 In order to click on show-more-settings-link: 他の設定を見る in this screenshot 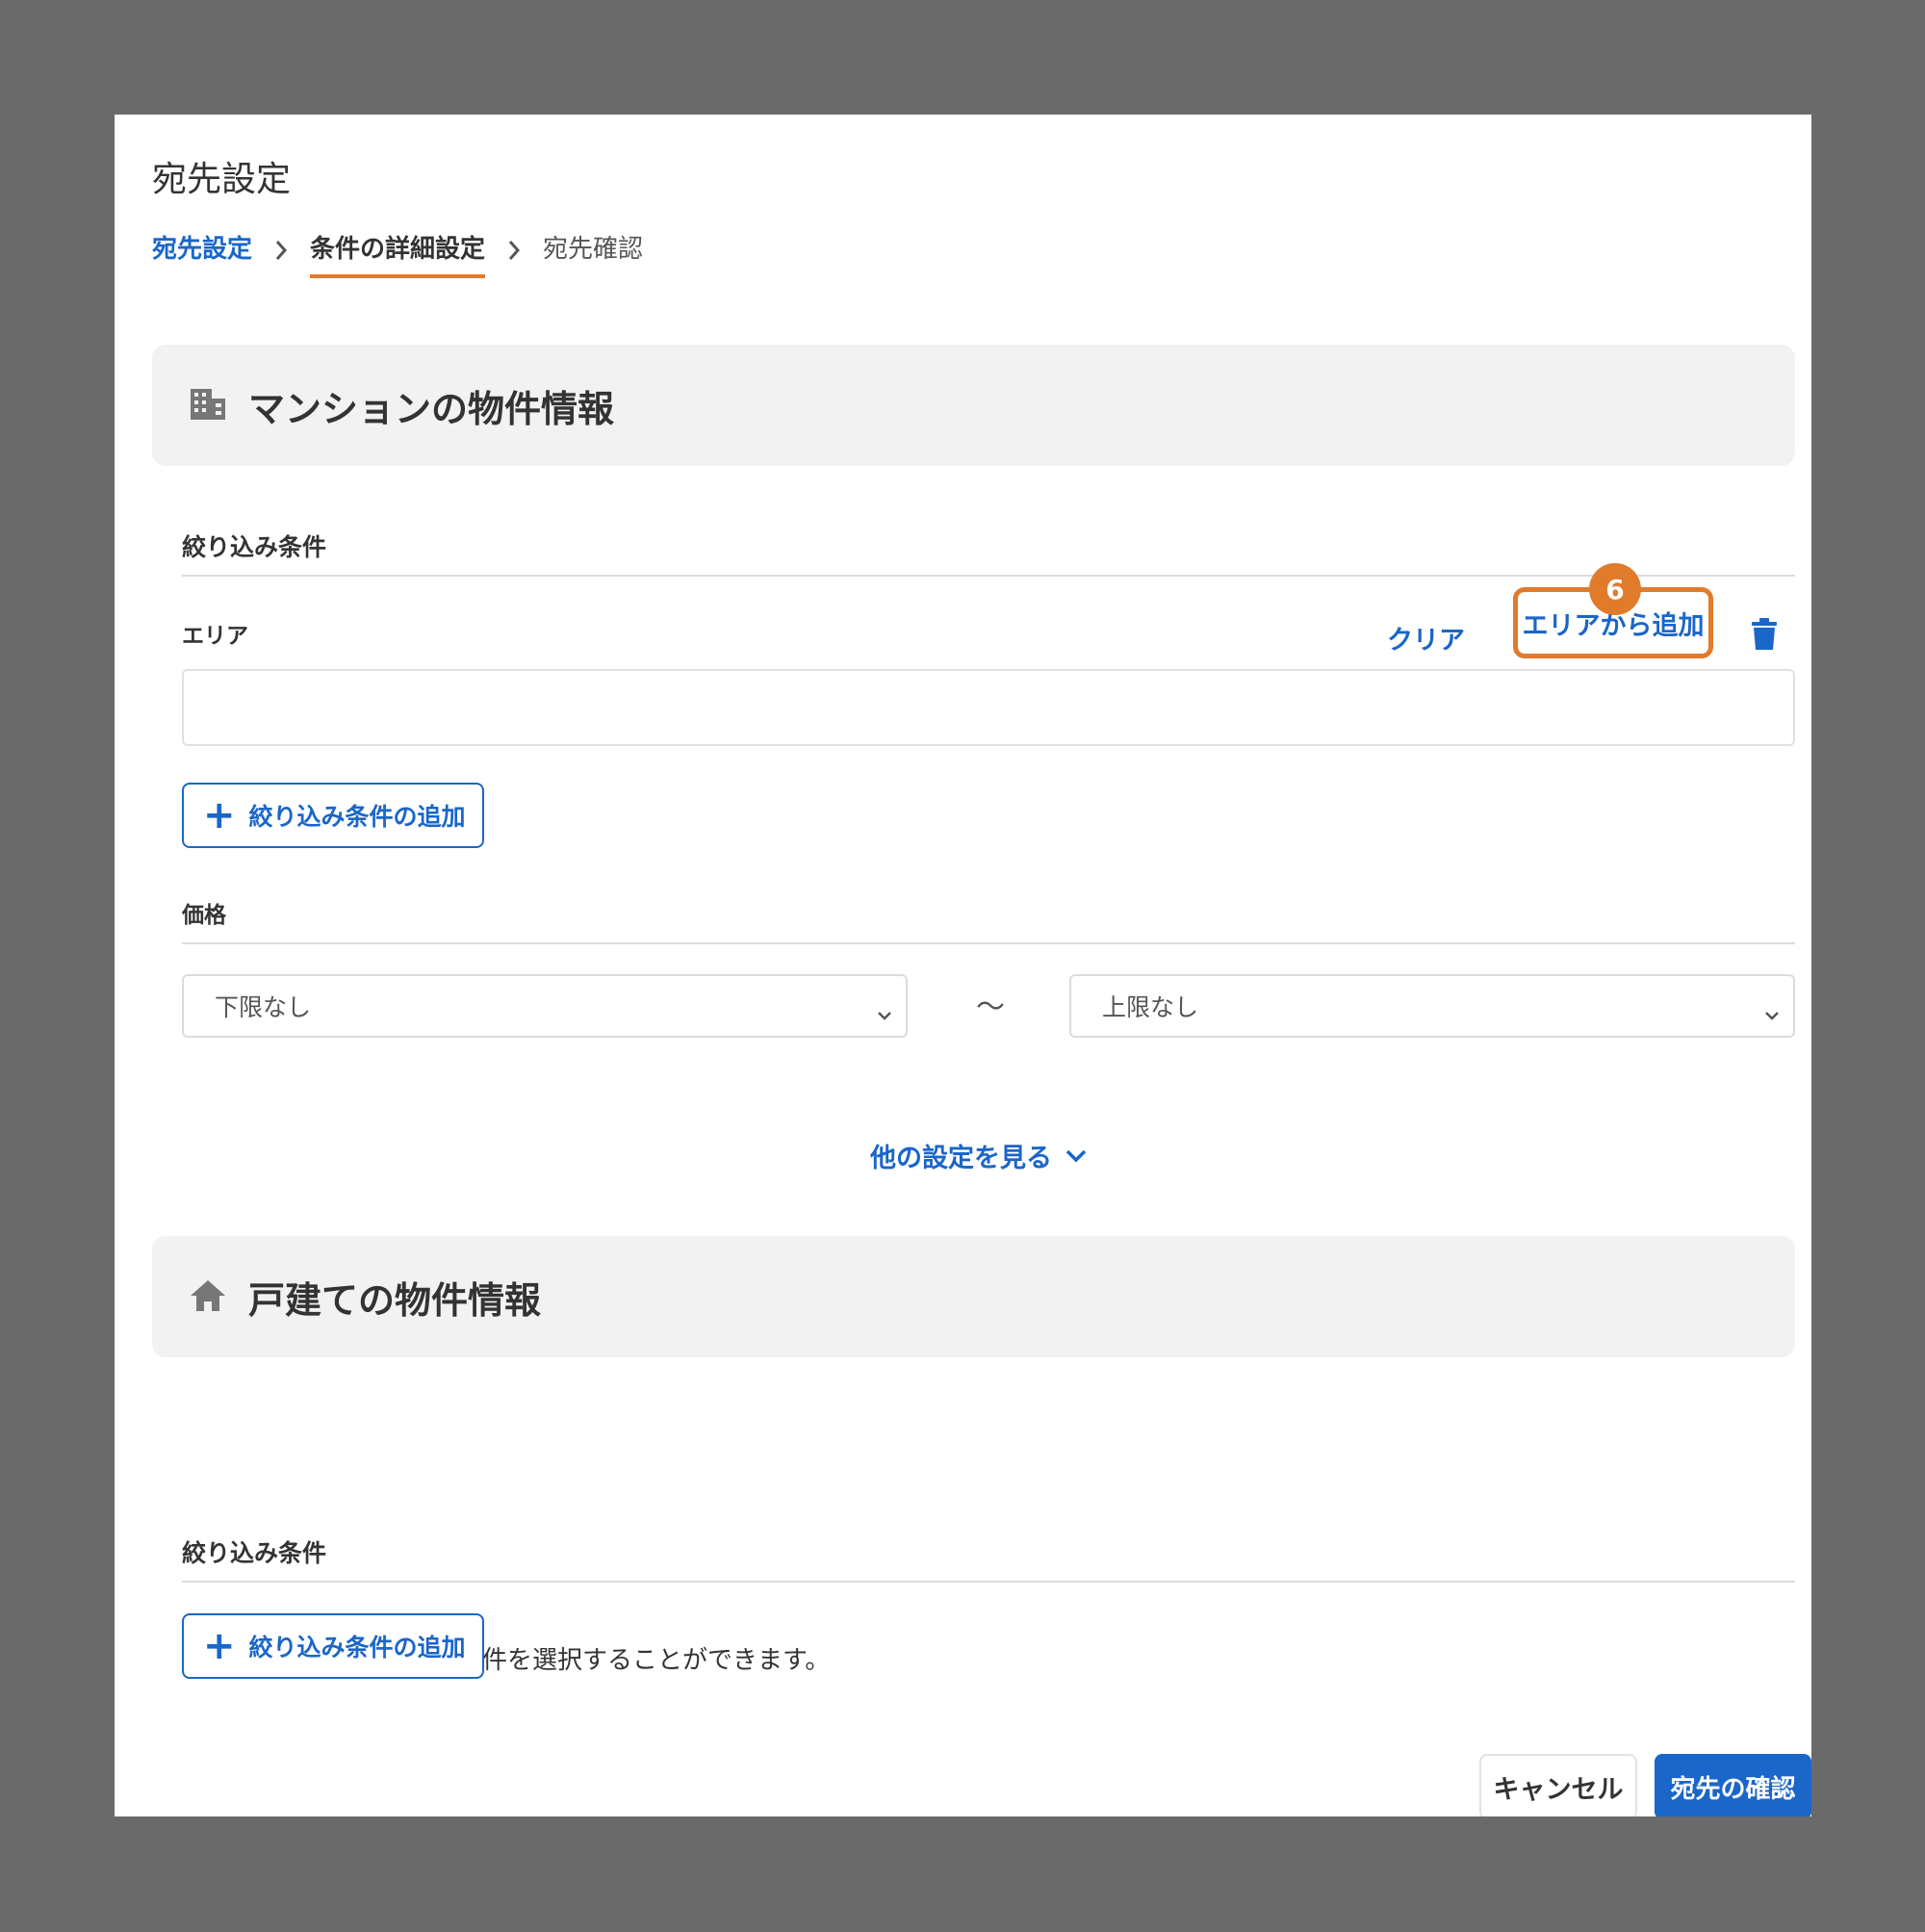, I will do `click(978, 1156)`.